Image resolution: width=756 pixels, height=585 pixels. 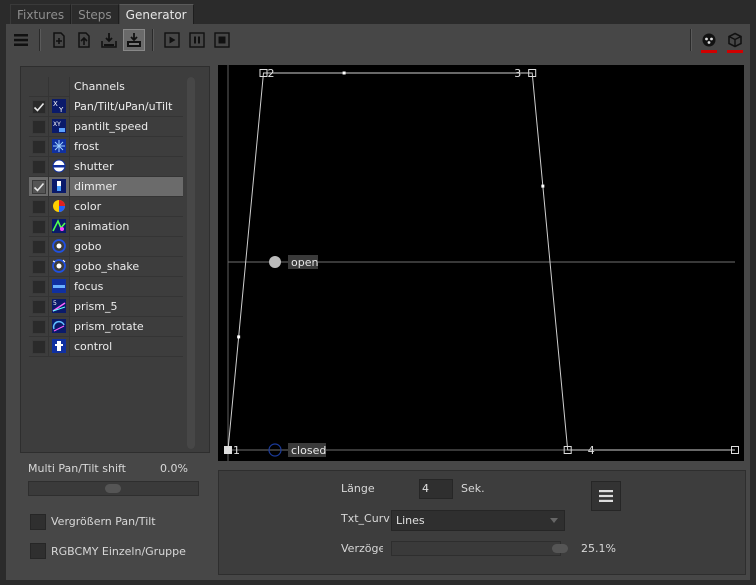 I want to click on channel-label: shutter, so click(x=94, y=166).